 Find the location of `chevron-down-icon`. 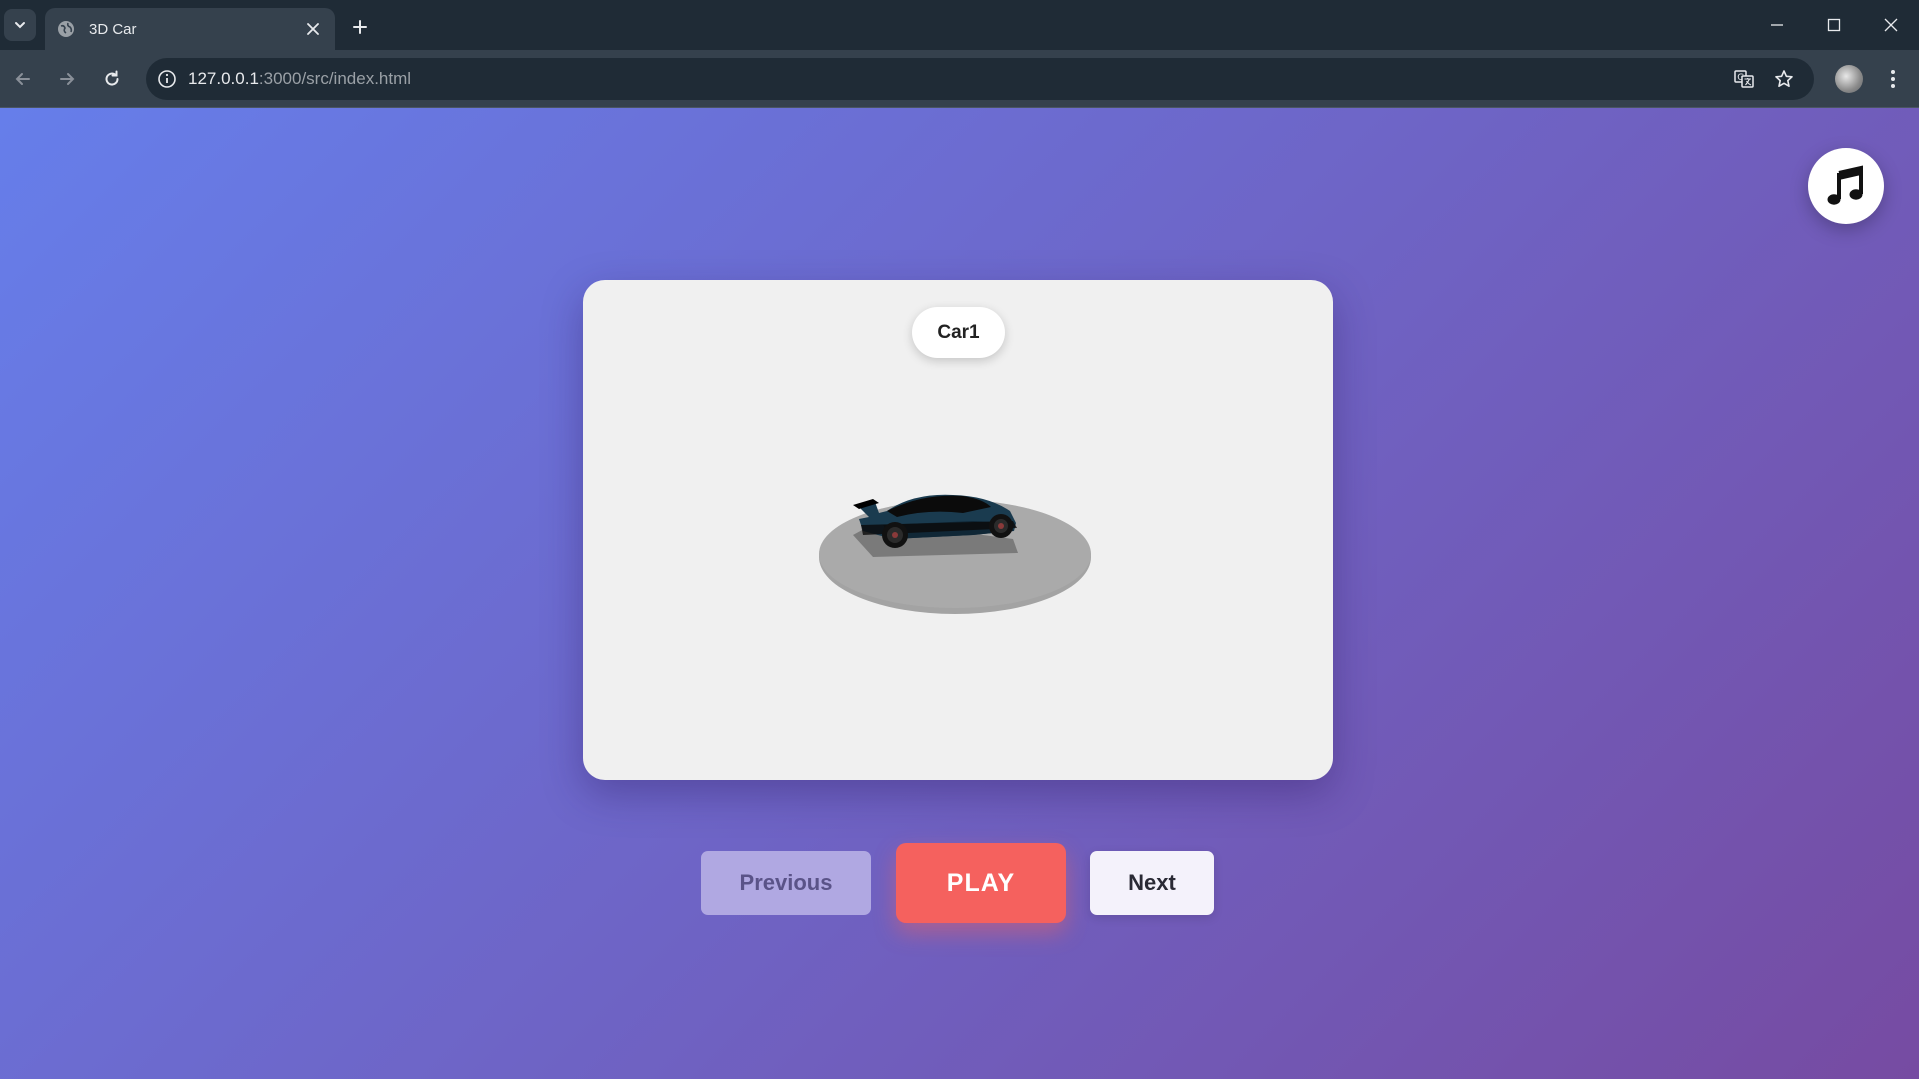

chevron-down-icon is located at coordinates (20, 25).